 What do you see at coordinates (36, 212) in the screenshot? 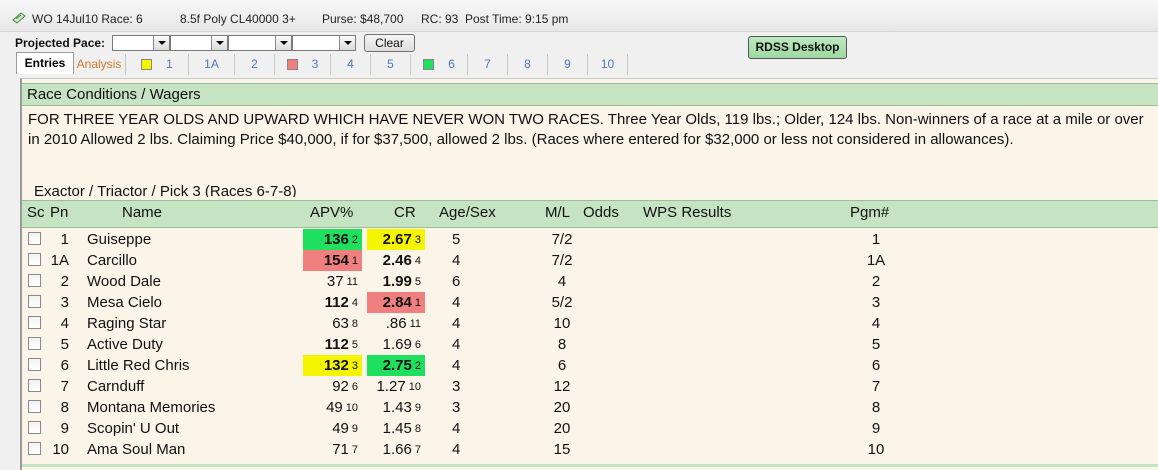
I see `col-sc: Sc` at bounding box center [36, 212].